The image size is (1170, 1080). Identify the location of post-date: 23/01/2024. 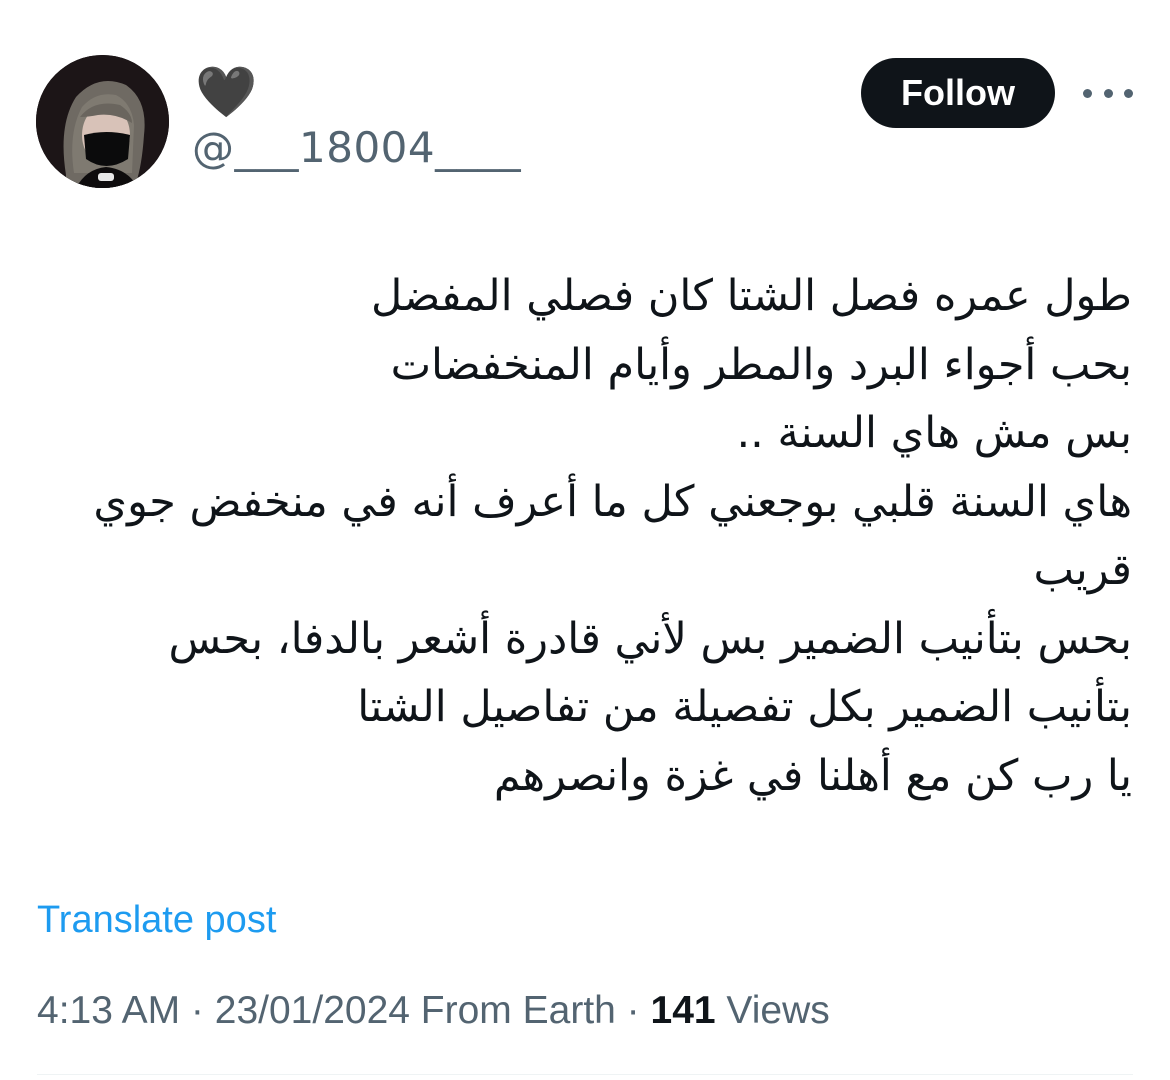
(312, 1010).